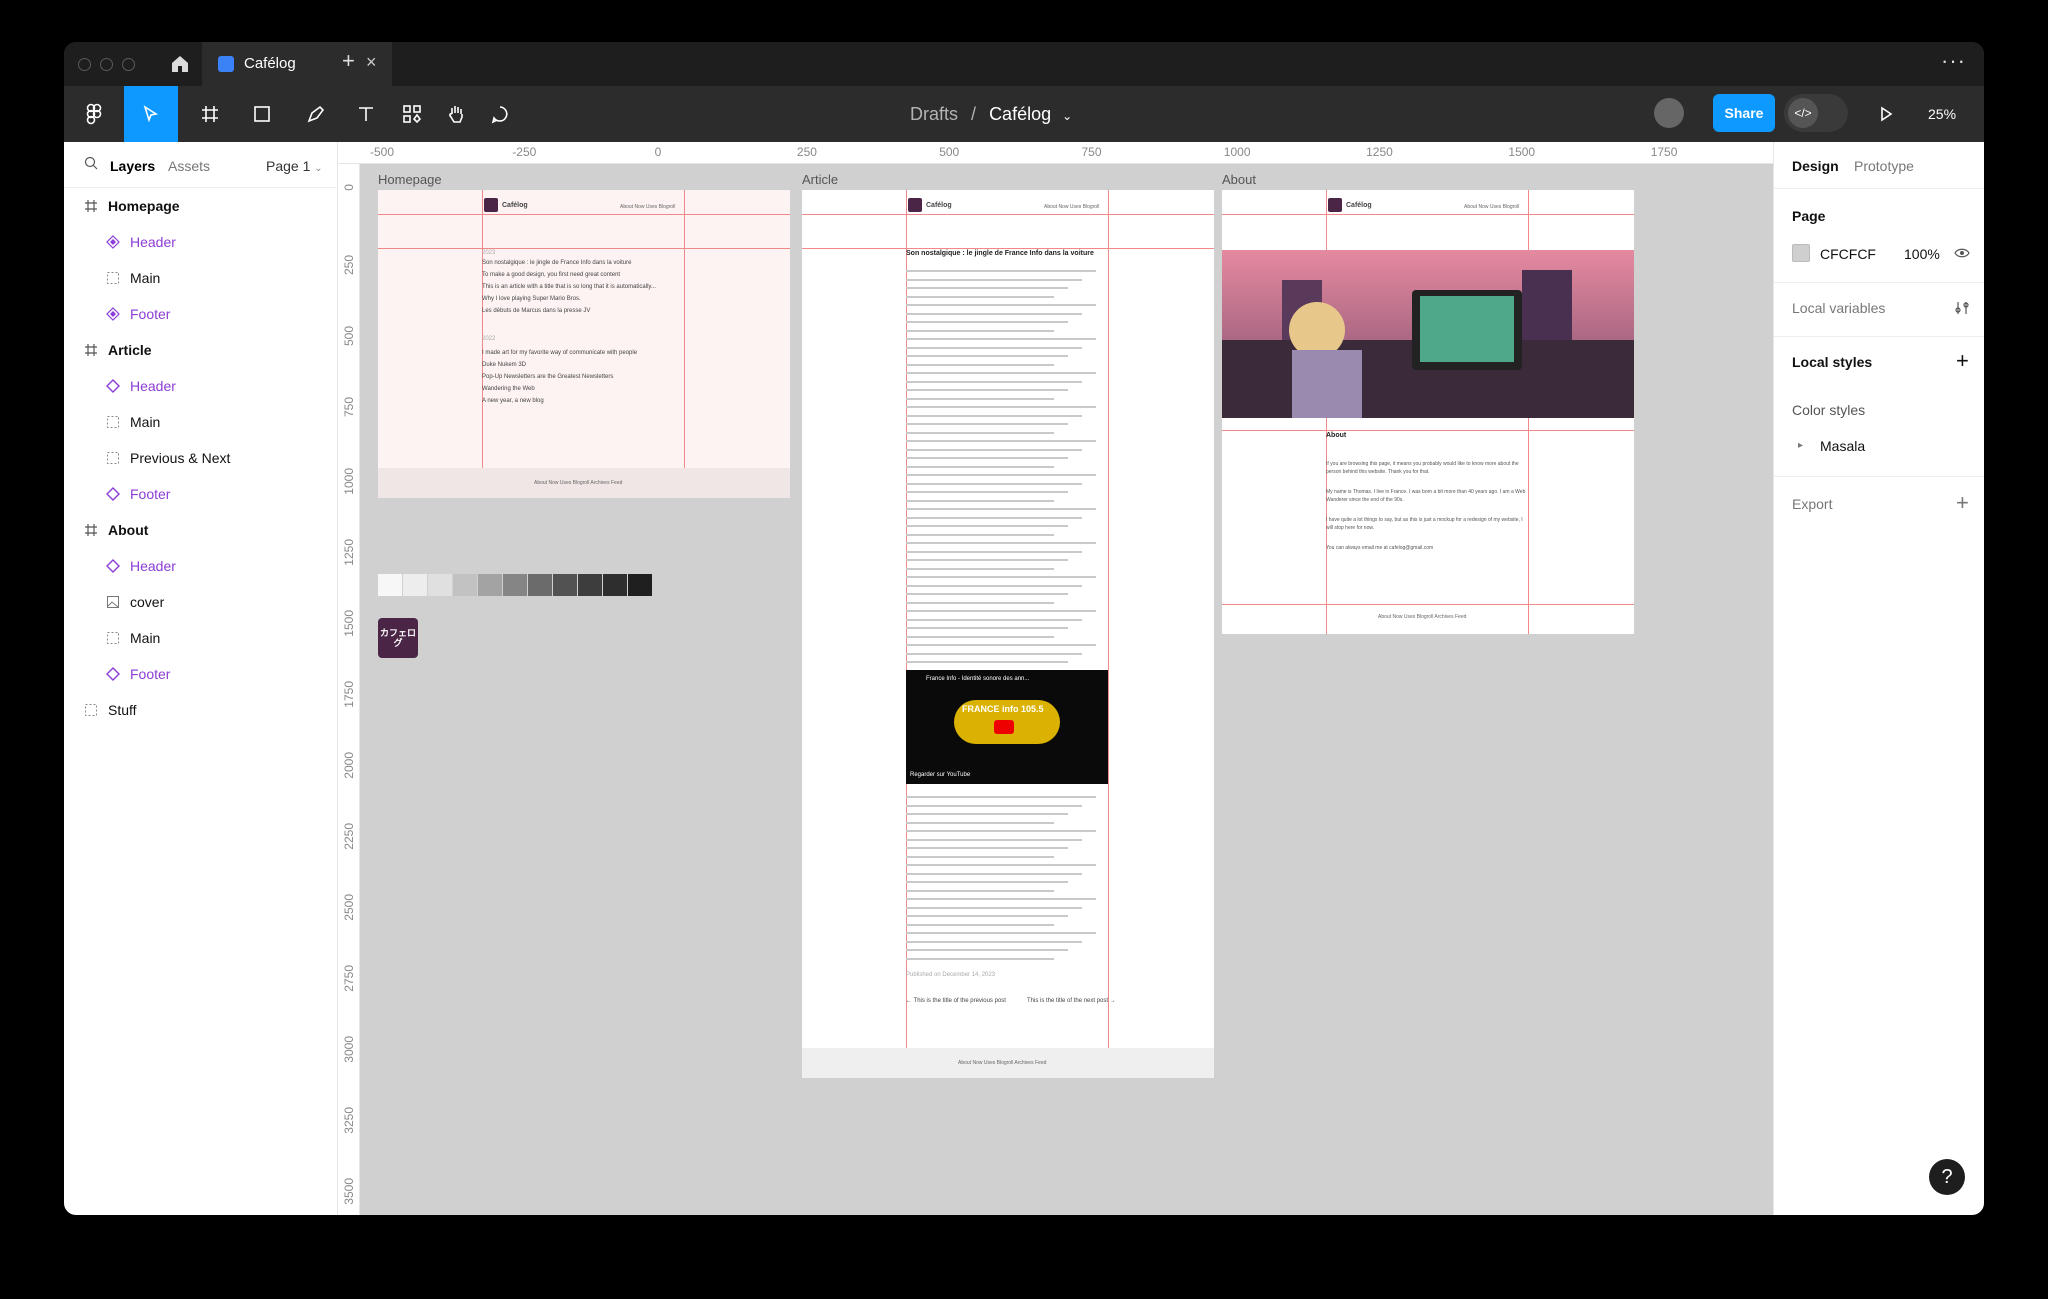 The width and height of the screenshot is (2048, 1299). Describe the element at coordinates (128, 64) in the screenshot. I see `maximize-window-button` at that location.